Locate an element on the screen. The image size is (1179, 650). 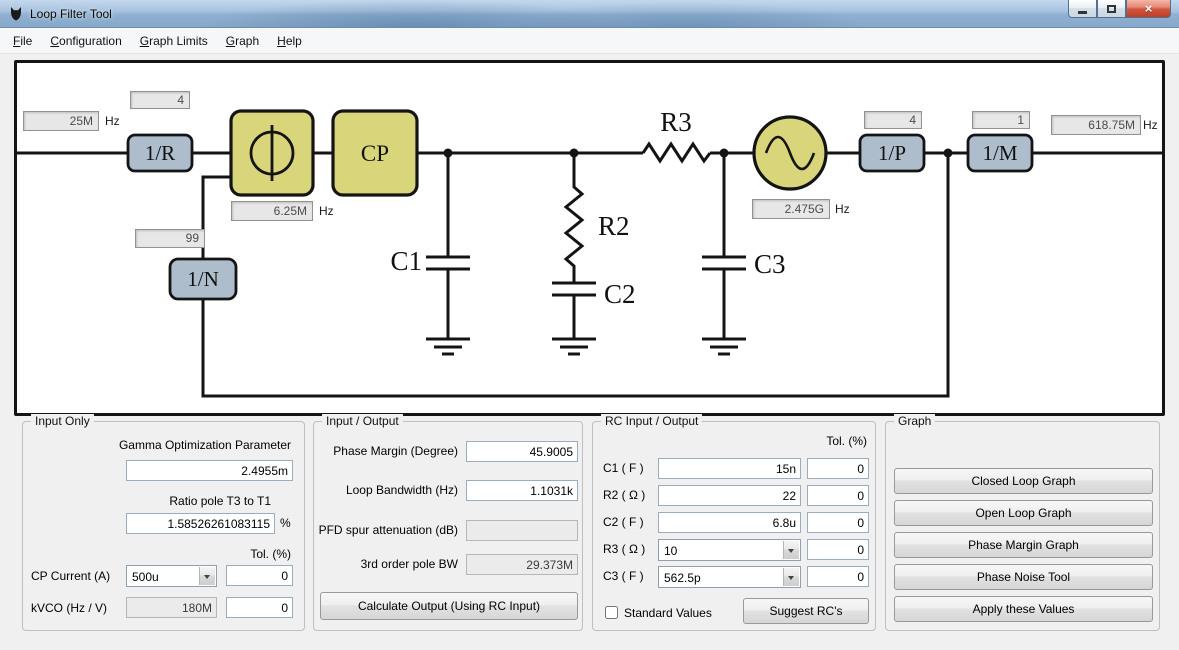
phase-margin-label: Phase Margin (Degree) is located at coordinates (395, 451).